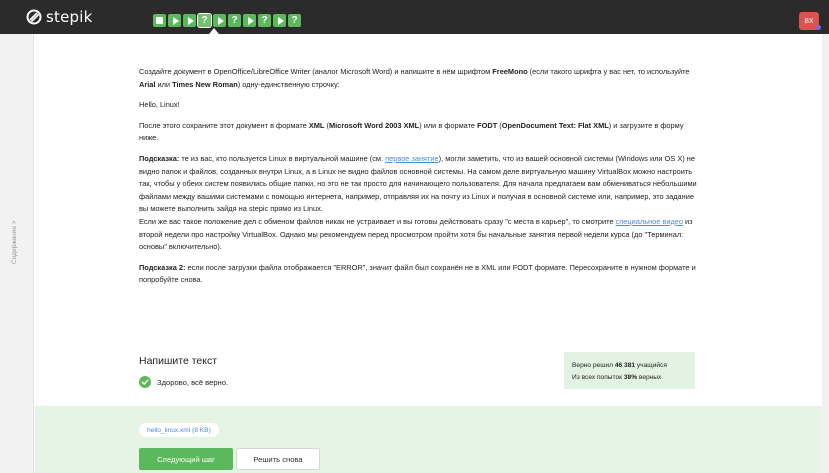 Image resolution: width=829 pixels, height=473 pixels. I want to click on correct-result: Здорово, всё верно., so click(183, 382).